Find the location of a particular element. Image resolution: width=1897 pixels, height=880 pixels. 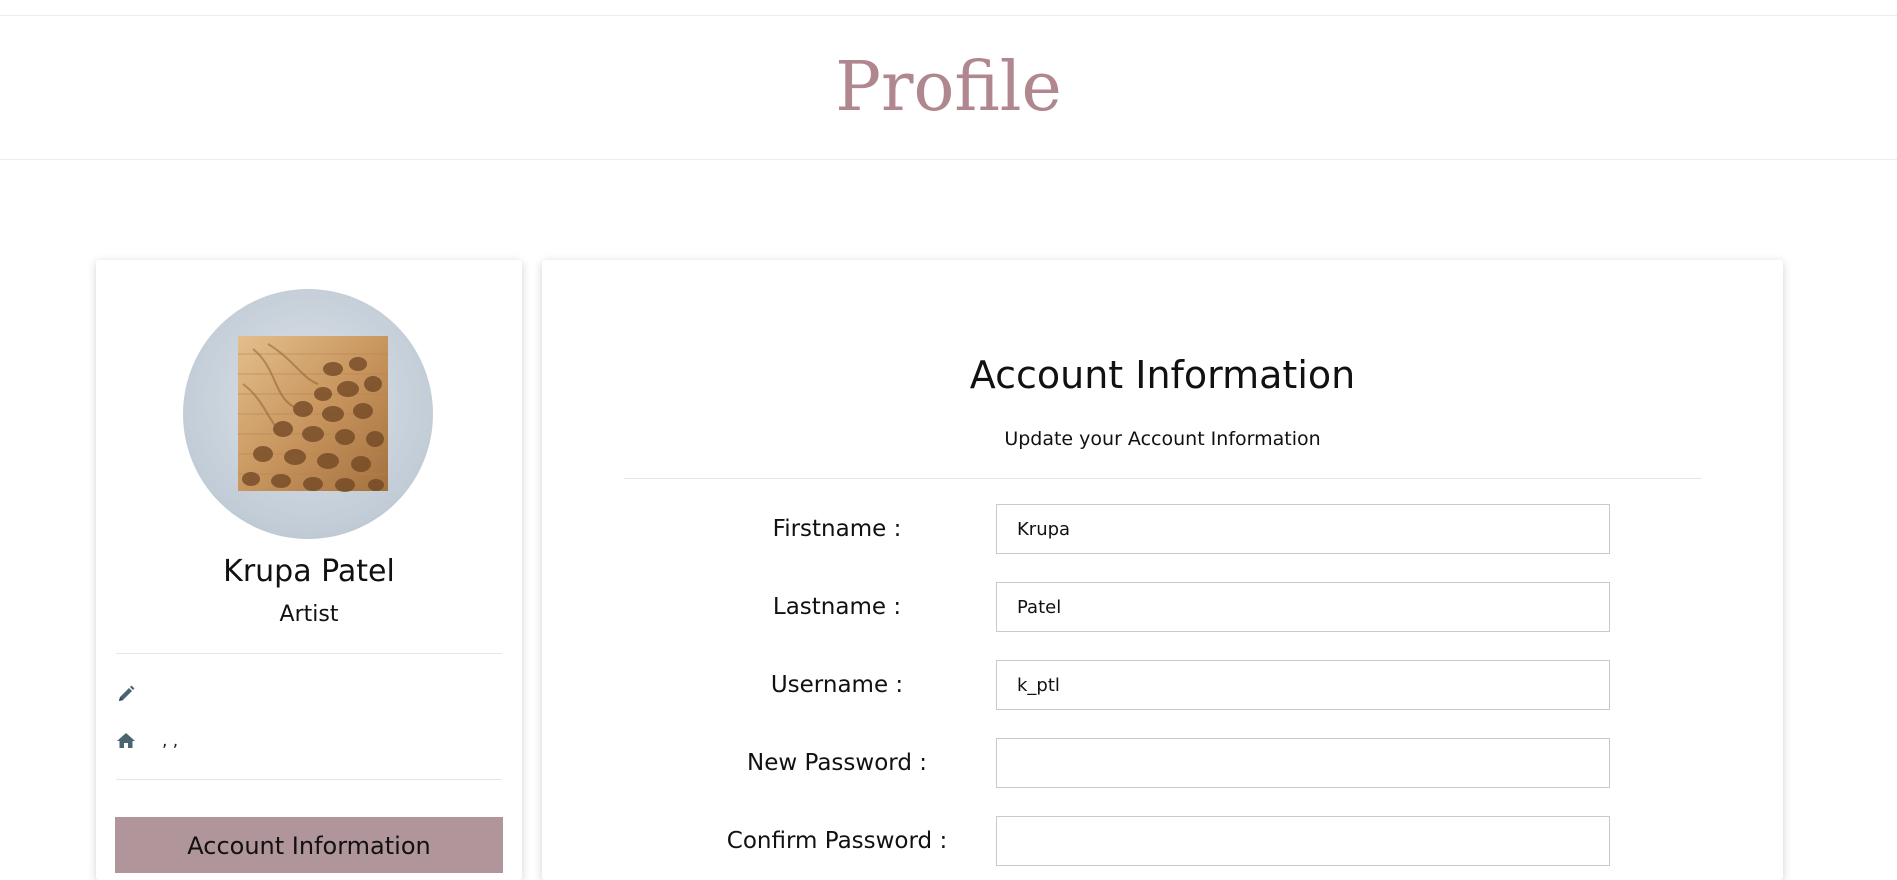

avatar is located at coordinates (308, 414).